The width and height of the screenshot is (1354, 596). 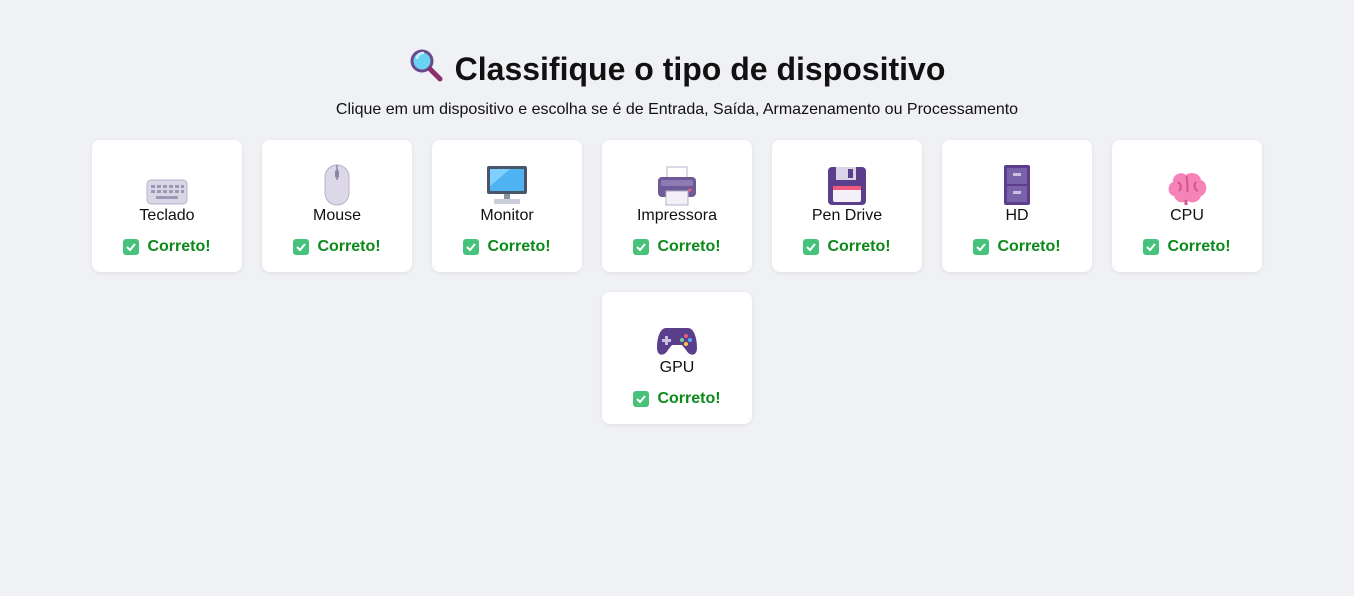 What do you see at coordinates (677, 367) in the screenshot?
I see `device-label: GPU` at bounding box center [677, 367].